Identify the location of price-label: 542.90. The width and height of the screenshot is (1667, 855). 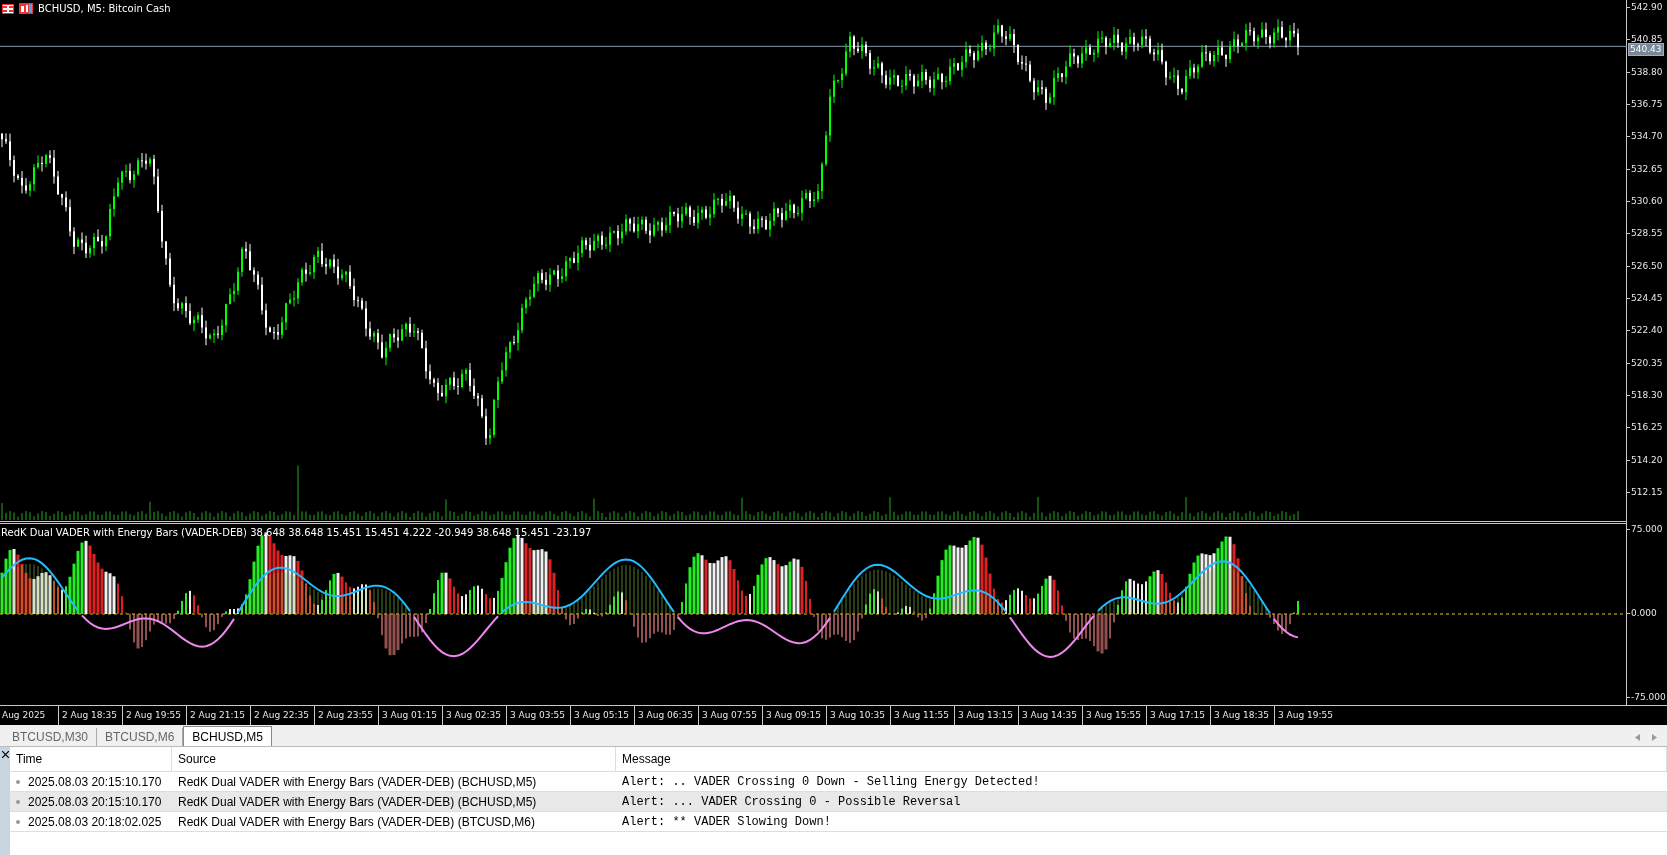
(1647, 7).